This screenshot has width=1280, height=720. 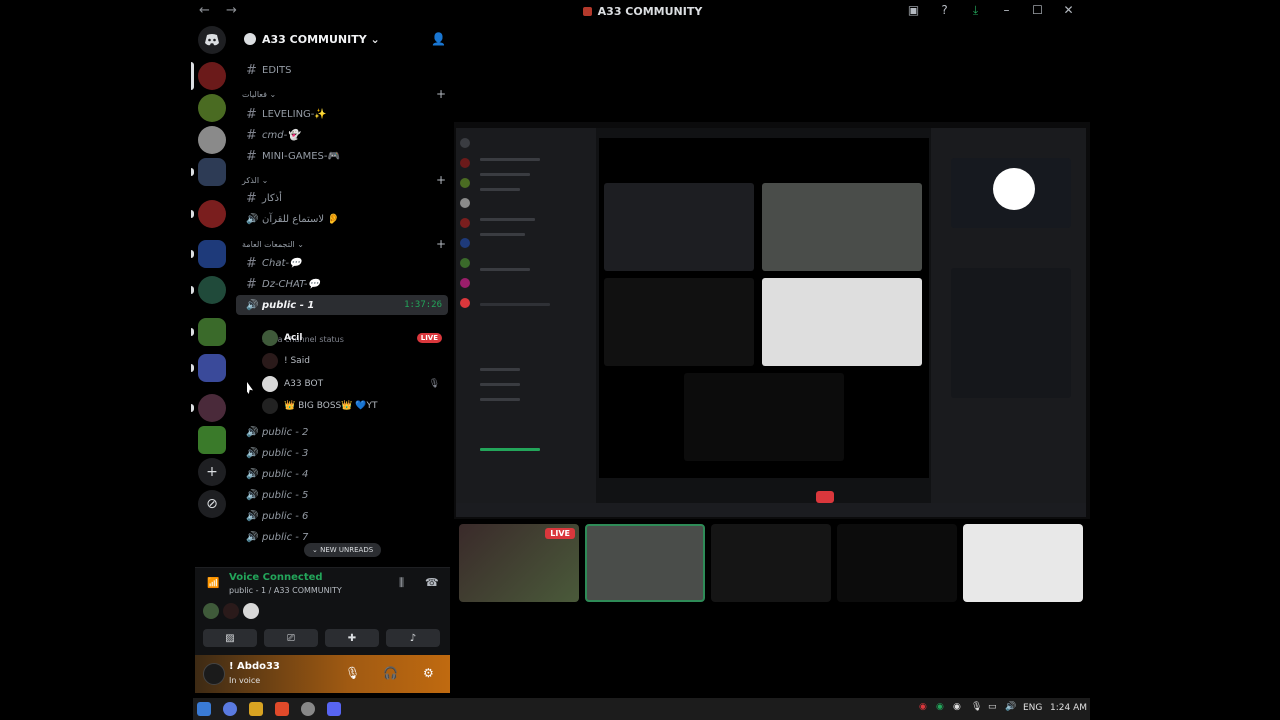 I want to click on channel-chat: # Chat-💬, so click(x=342, y=263).